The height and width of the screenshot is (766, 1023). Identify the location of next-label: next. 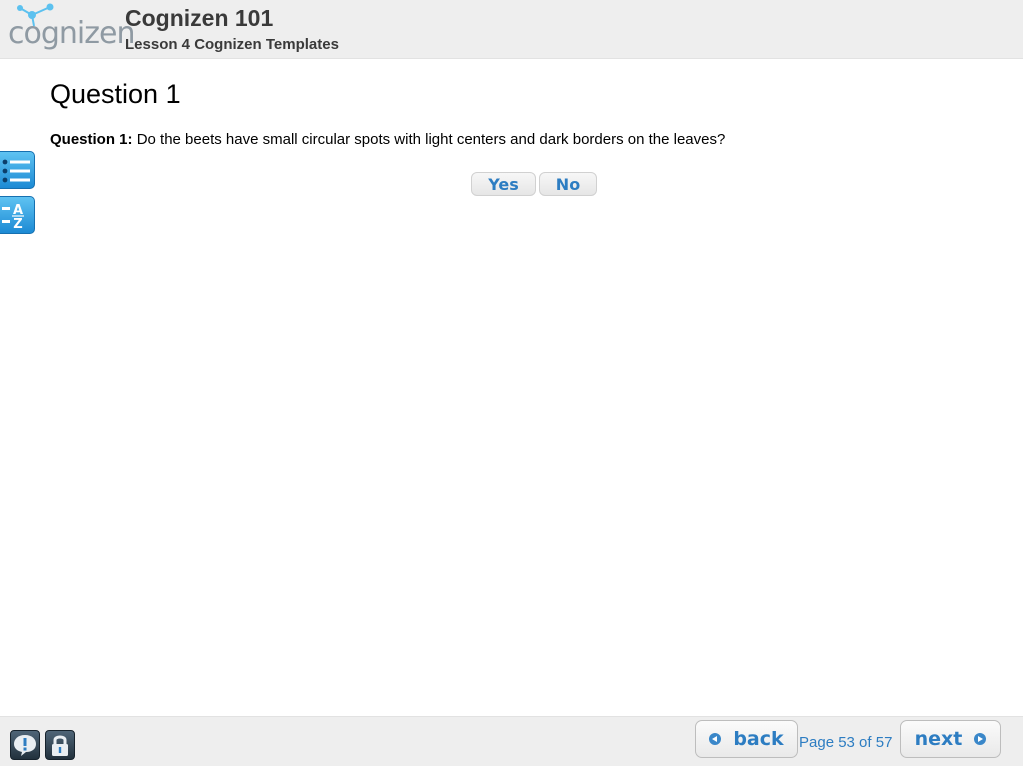
(938, 739).